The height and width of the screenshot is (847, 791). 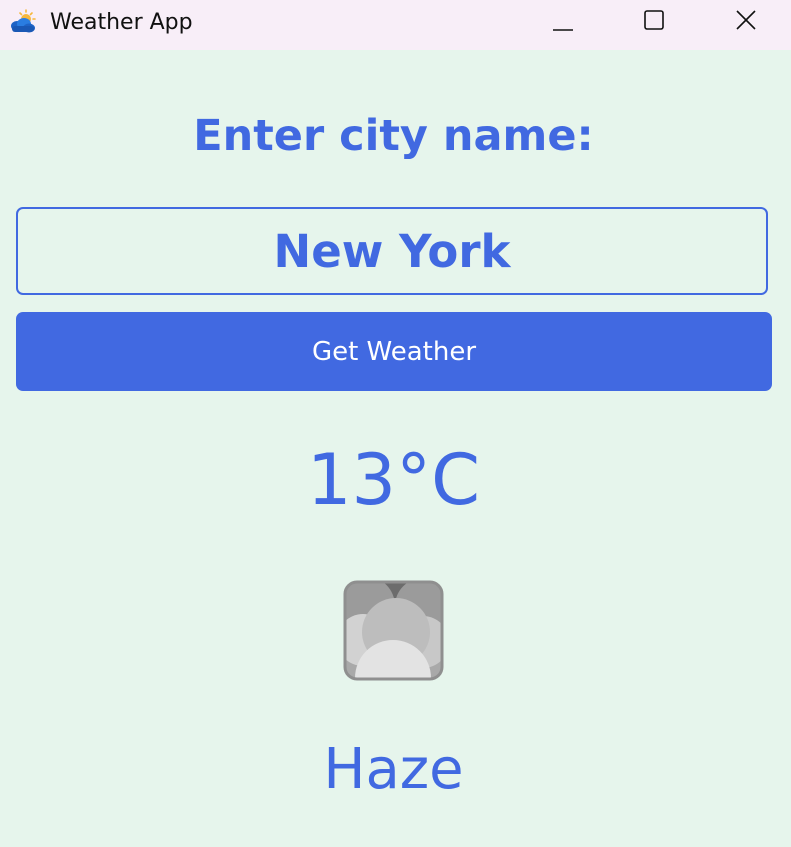 What do you see at coordinates (393, 630) in the screenshot?
I see `haze-cloud-icon` at bounding box center [393, 630].